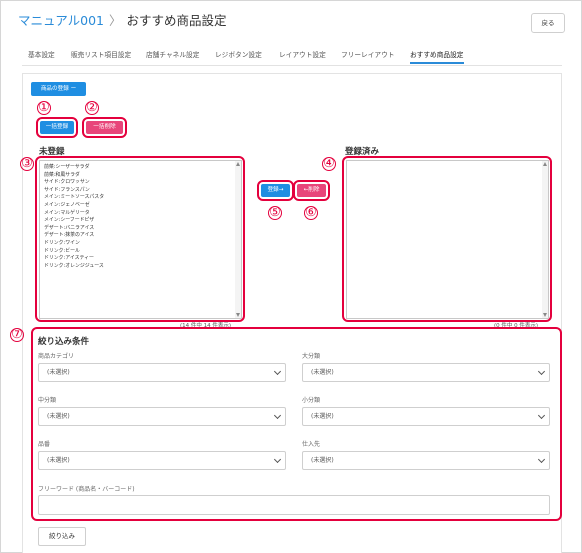 The width and height of the screenshot is (582, 553). I want to click on breadcrumb: マニュアル001 〉おすすめ商品設定, so click(122, 19).